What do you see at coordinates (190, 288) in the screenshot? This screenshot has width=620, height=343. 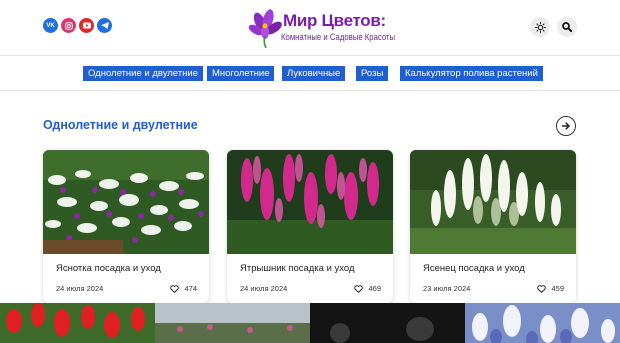 I see `like-count: 474` at bounding box center [190, 288].